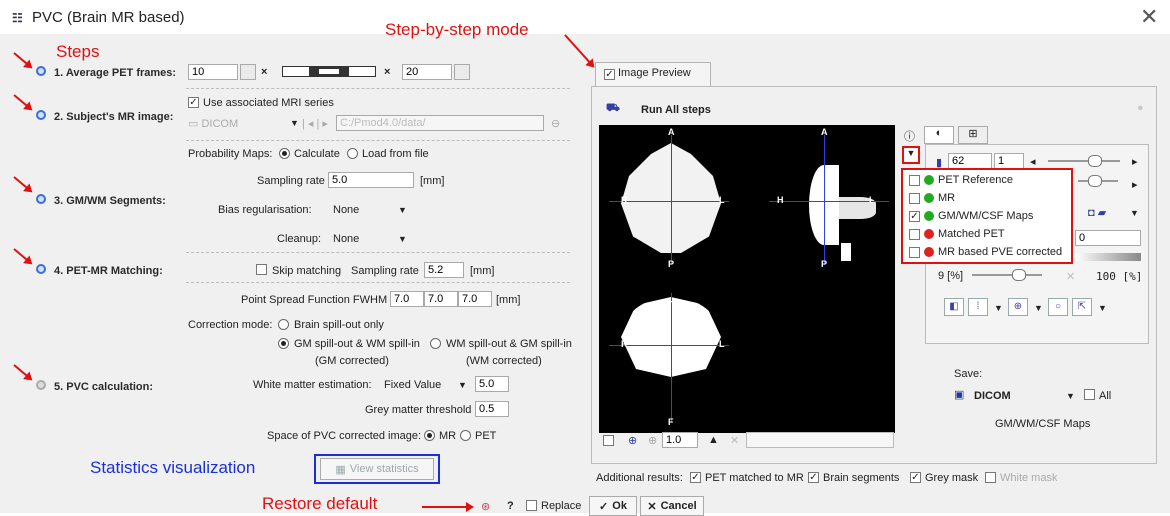  Describe the element at coordinates (992, 396) in the screenshot. I see `save-format-select: DICOM` at that location.